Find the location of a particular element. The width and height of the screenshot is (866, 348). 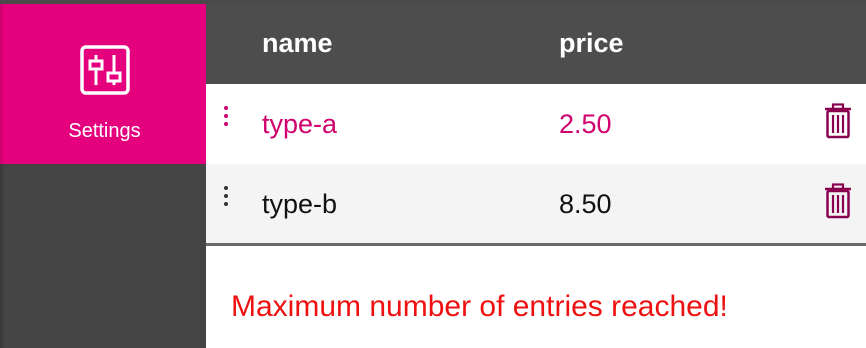

sliders-icon is located at coordinates (105, 70).